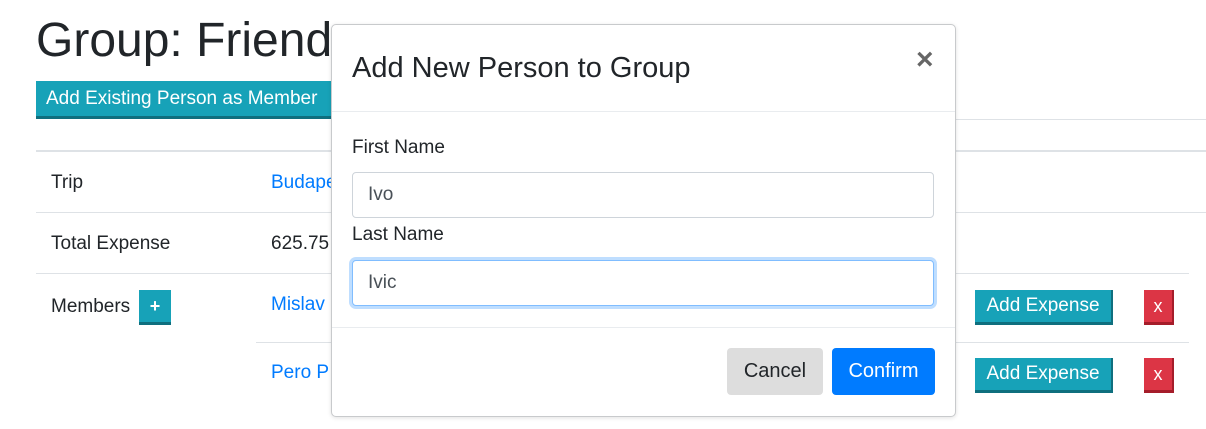 Image resolution: width=1206 pixels, height=429 pixels. Describe the element at coordinates (196, 40) in the screenshot. I see `page-title: Group: Friends` at that location.